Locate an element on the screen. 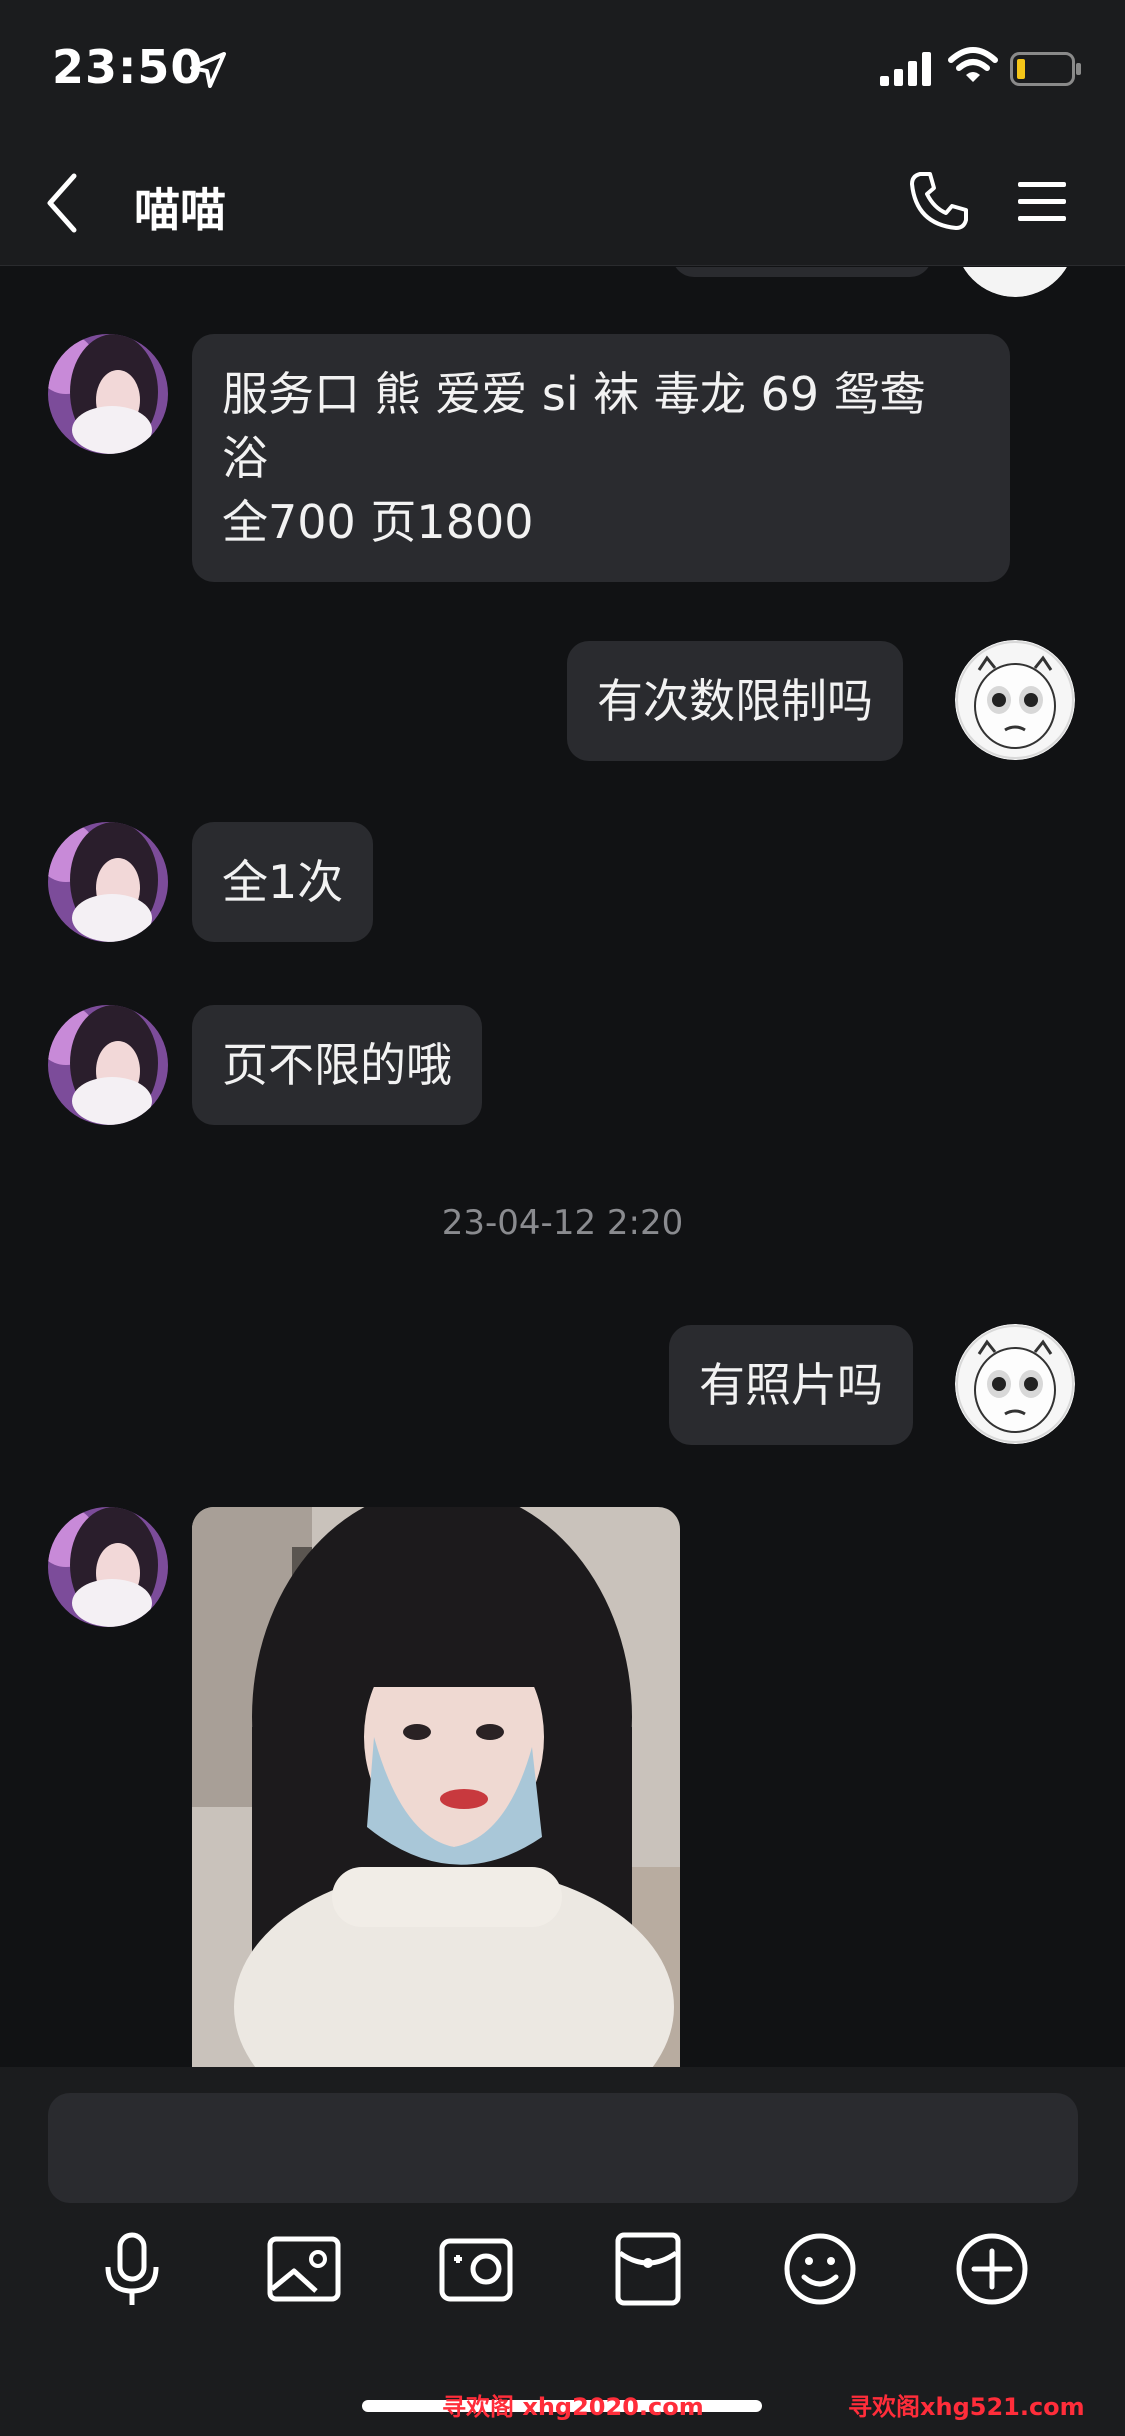 This screenshot has width=1125, height=2436. message-bubble: 服务口 熊 爱爱 si 袜 毒龙 69 鸳鸯 浴 全700 页1800 is located at coordinates (601, 458).